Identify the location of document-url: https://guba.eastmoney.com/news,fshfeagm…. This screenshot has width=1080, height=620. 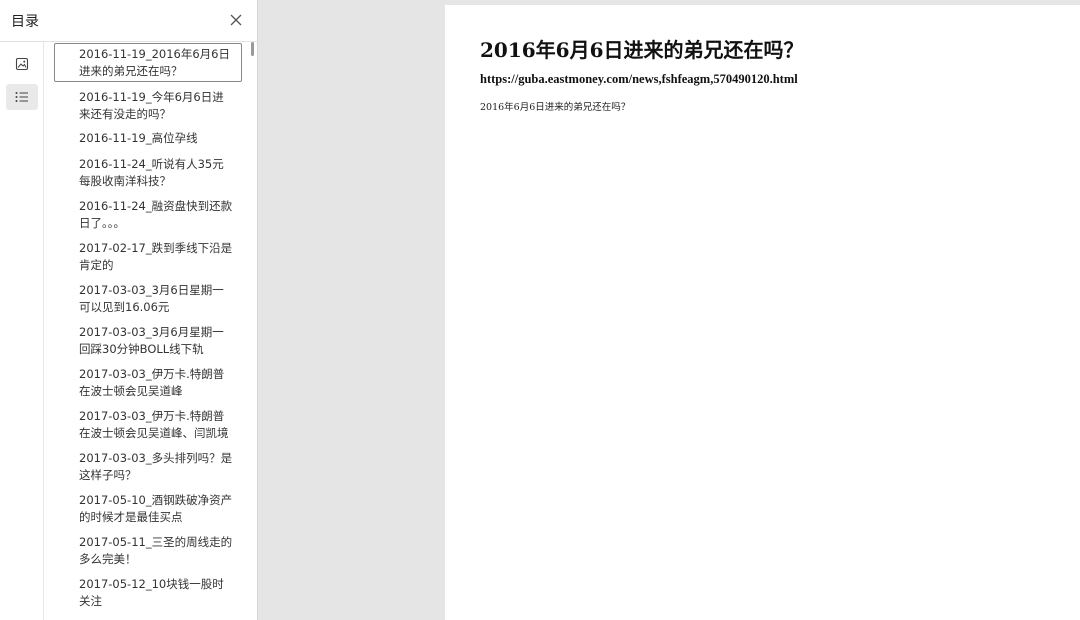
(639, 79).